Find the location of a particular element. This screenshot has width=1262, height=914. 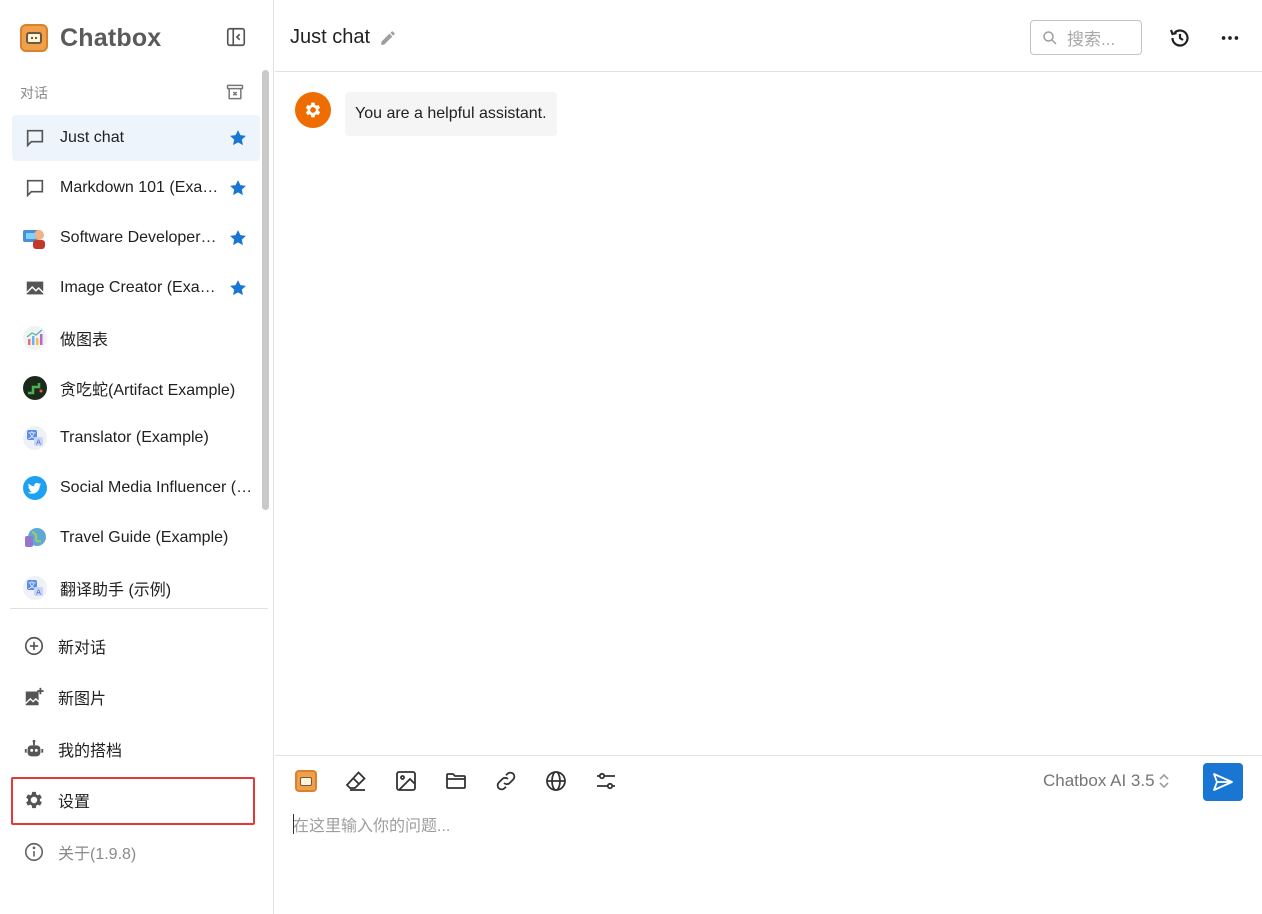

sidebar-menu: 新对话 新图片 我的搭档 设置 关于(1.9.8) is located at coordinates (136, 749).